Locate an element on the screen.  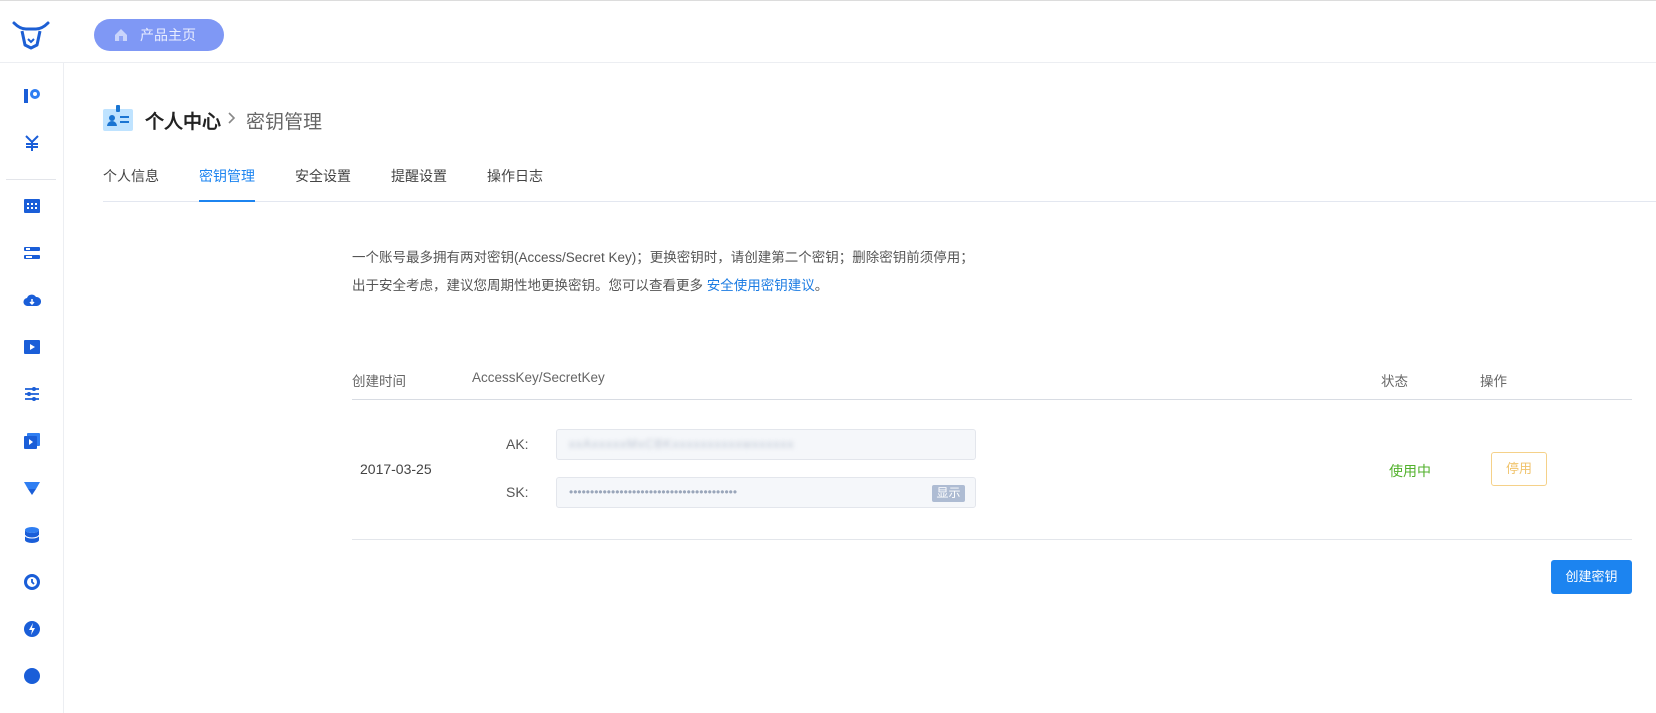
profile-card-icon is located at coordinates (118, 118).